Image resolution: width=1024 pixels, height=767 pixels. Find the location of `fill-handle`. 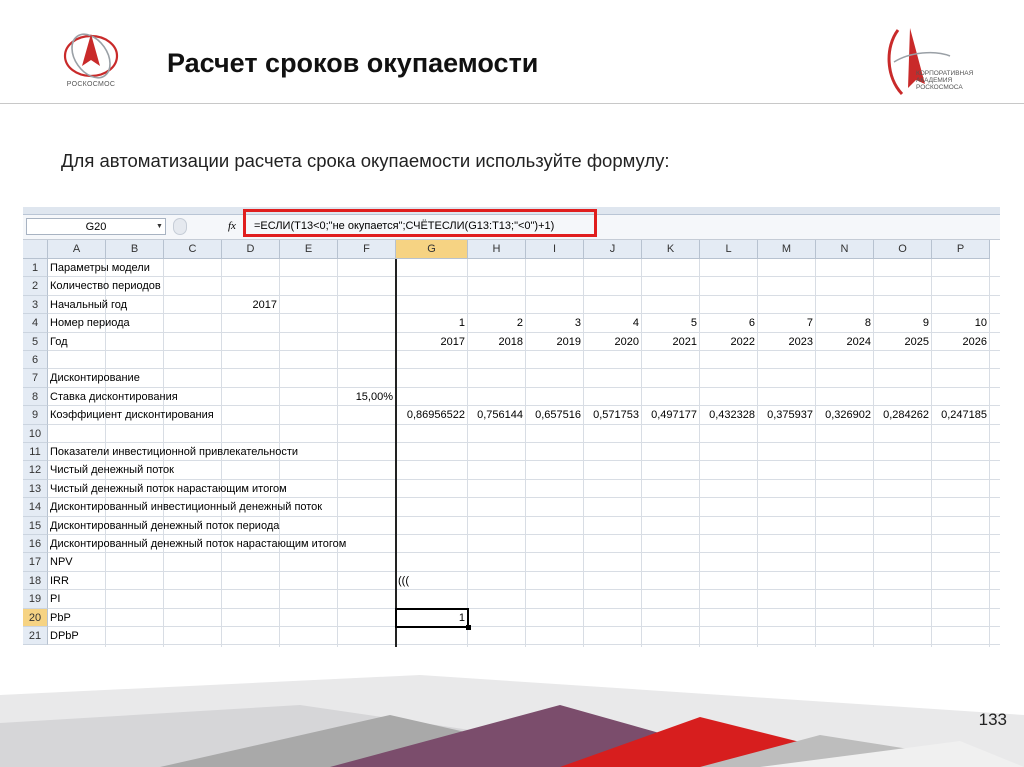

fill-handle is located at coordinates (468, 627).